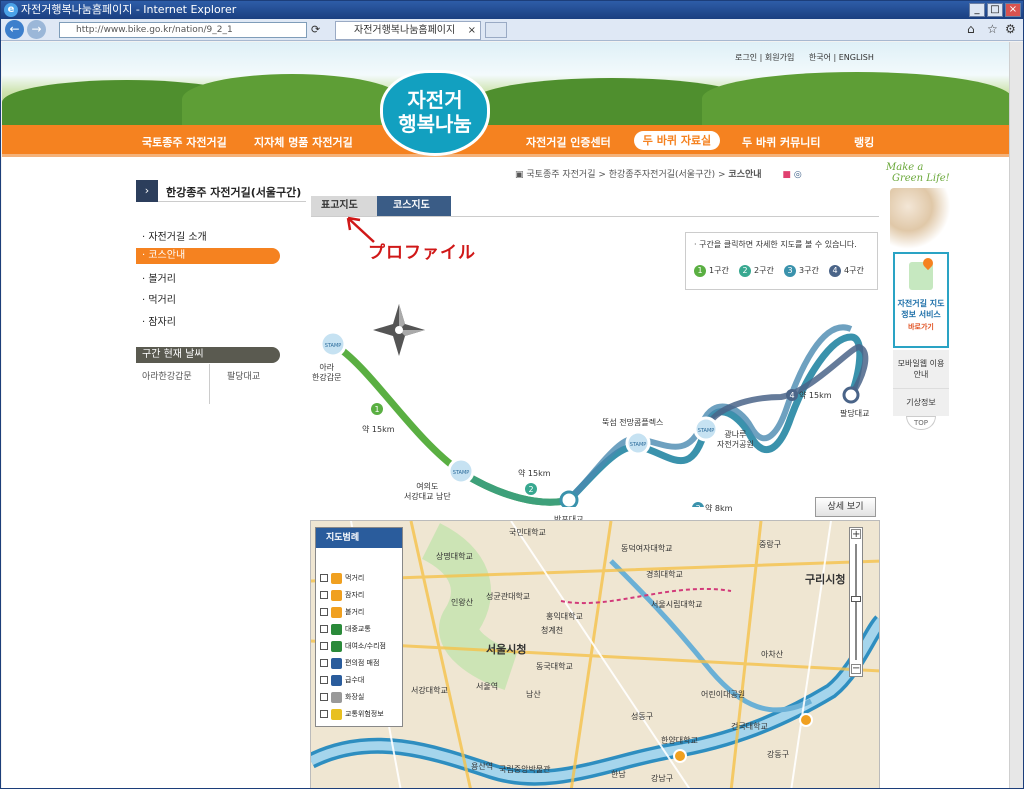  I want to click on mobile-guide-link: 모바일웹 이용안내, so click(921, 369).